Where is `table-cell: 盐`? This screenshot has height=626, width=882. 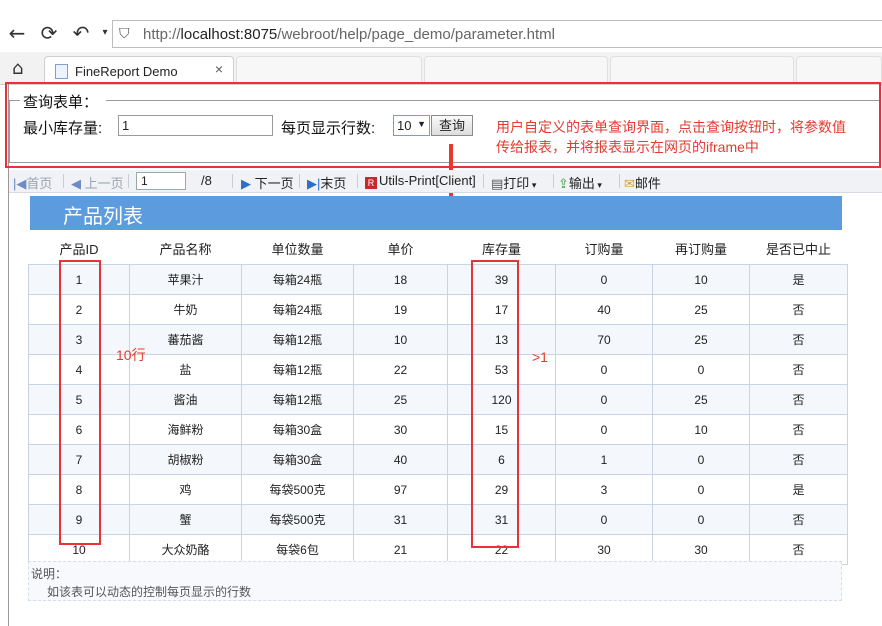 table-cell: 盐 is located at coordinates (185, 369).